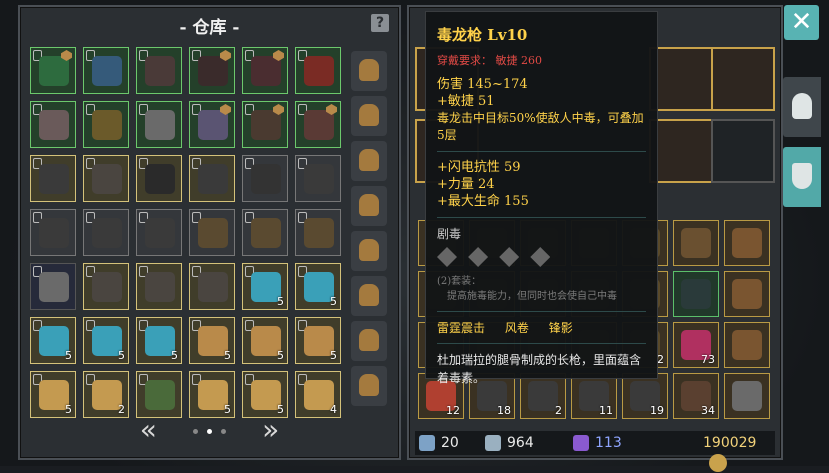 This screenshot has width=829, height=473. What do you see at coordinates (148, 429) in the screenshot?
I see `prev-page-button: «` at bounding box center [148, 429].